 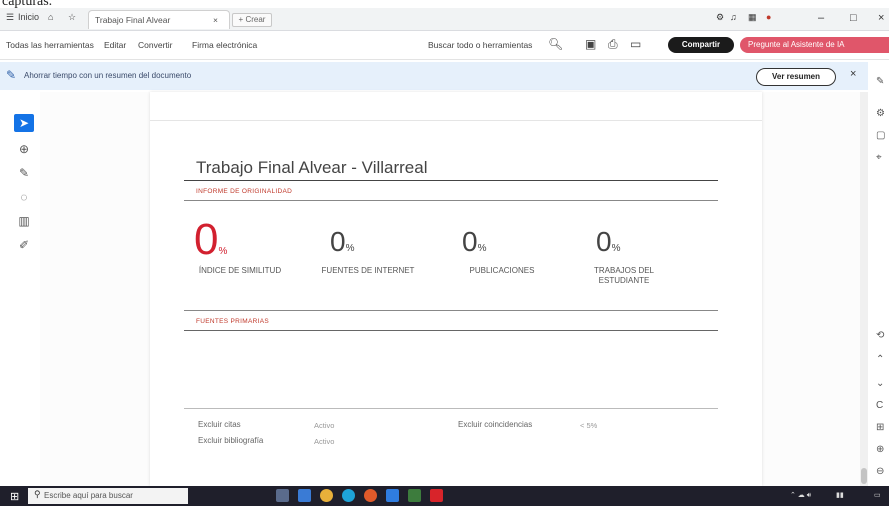 What do you see at coordinates (768, 17) in the screenshot?
I see `profile-icon: ●` at bounding box center [768, 17].